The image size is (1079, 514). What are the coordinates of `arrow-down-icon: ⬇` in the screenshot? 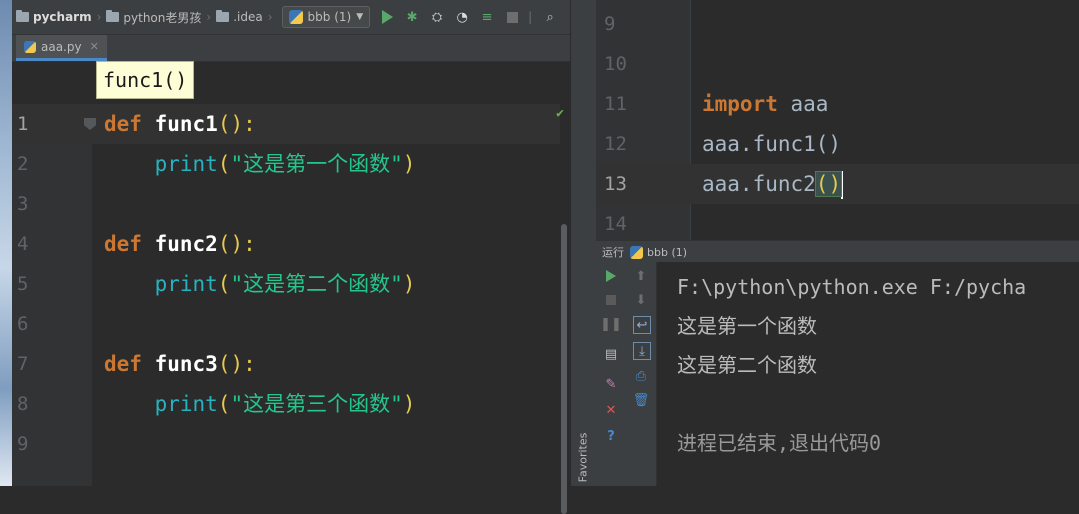 It's located at (641, 300).